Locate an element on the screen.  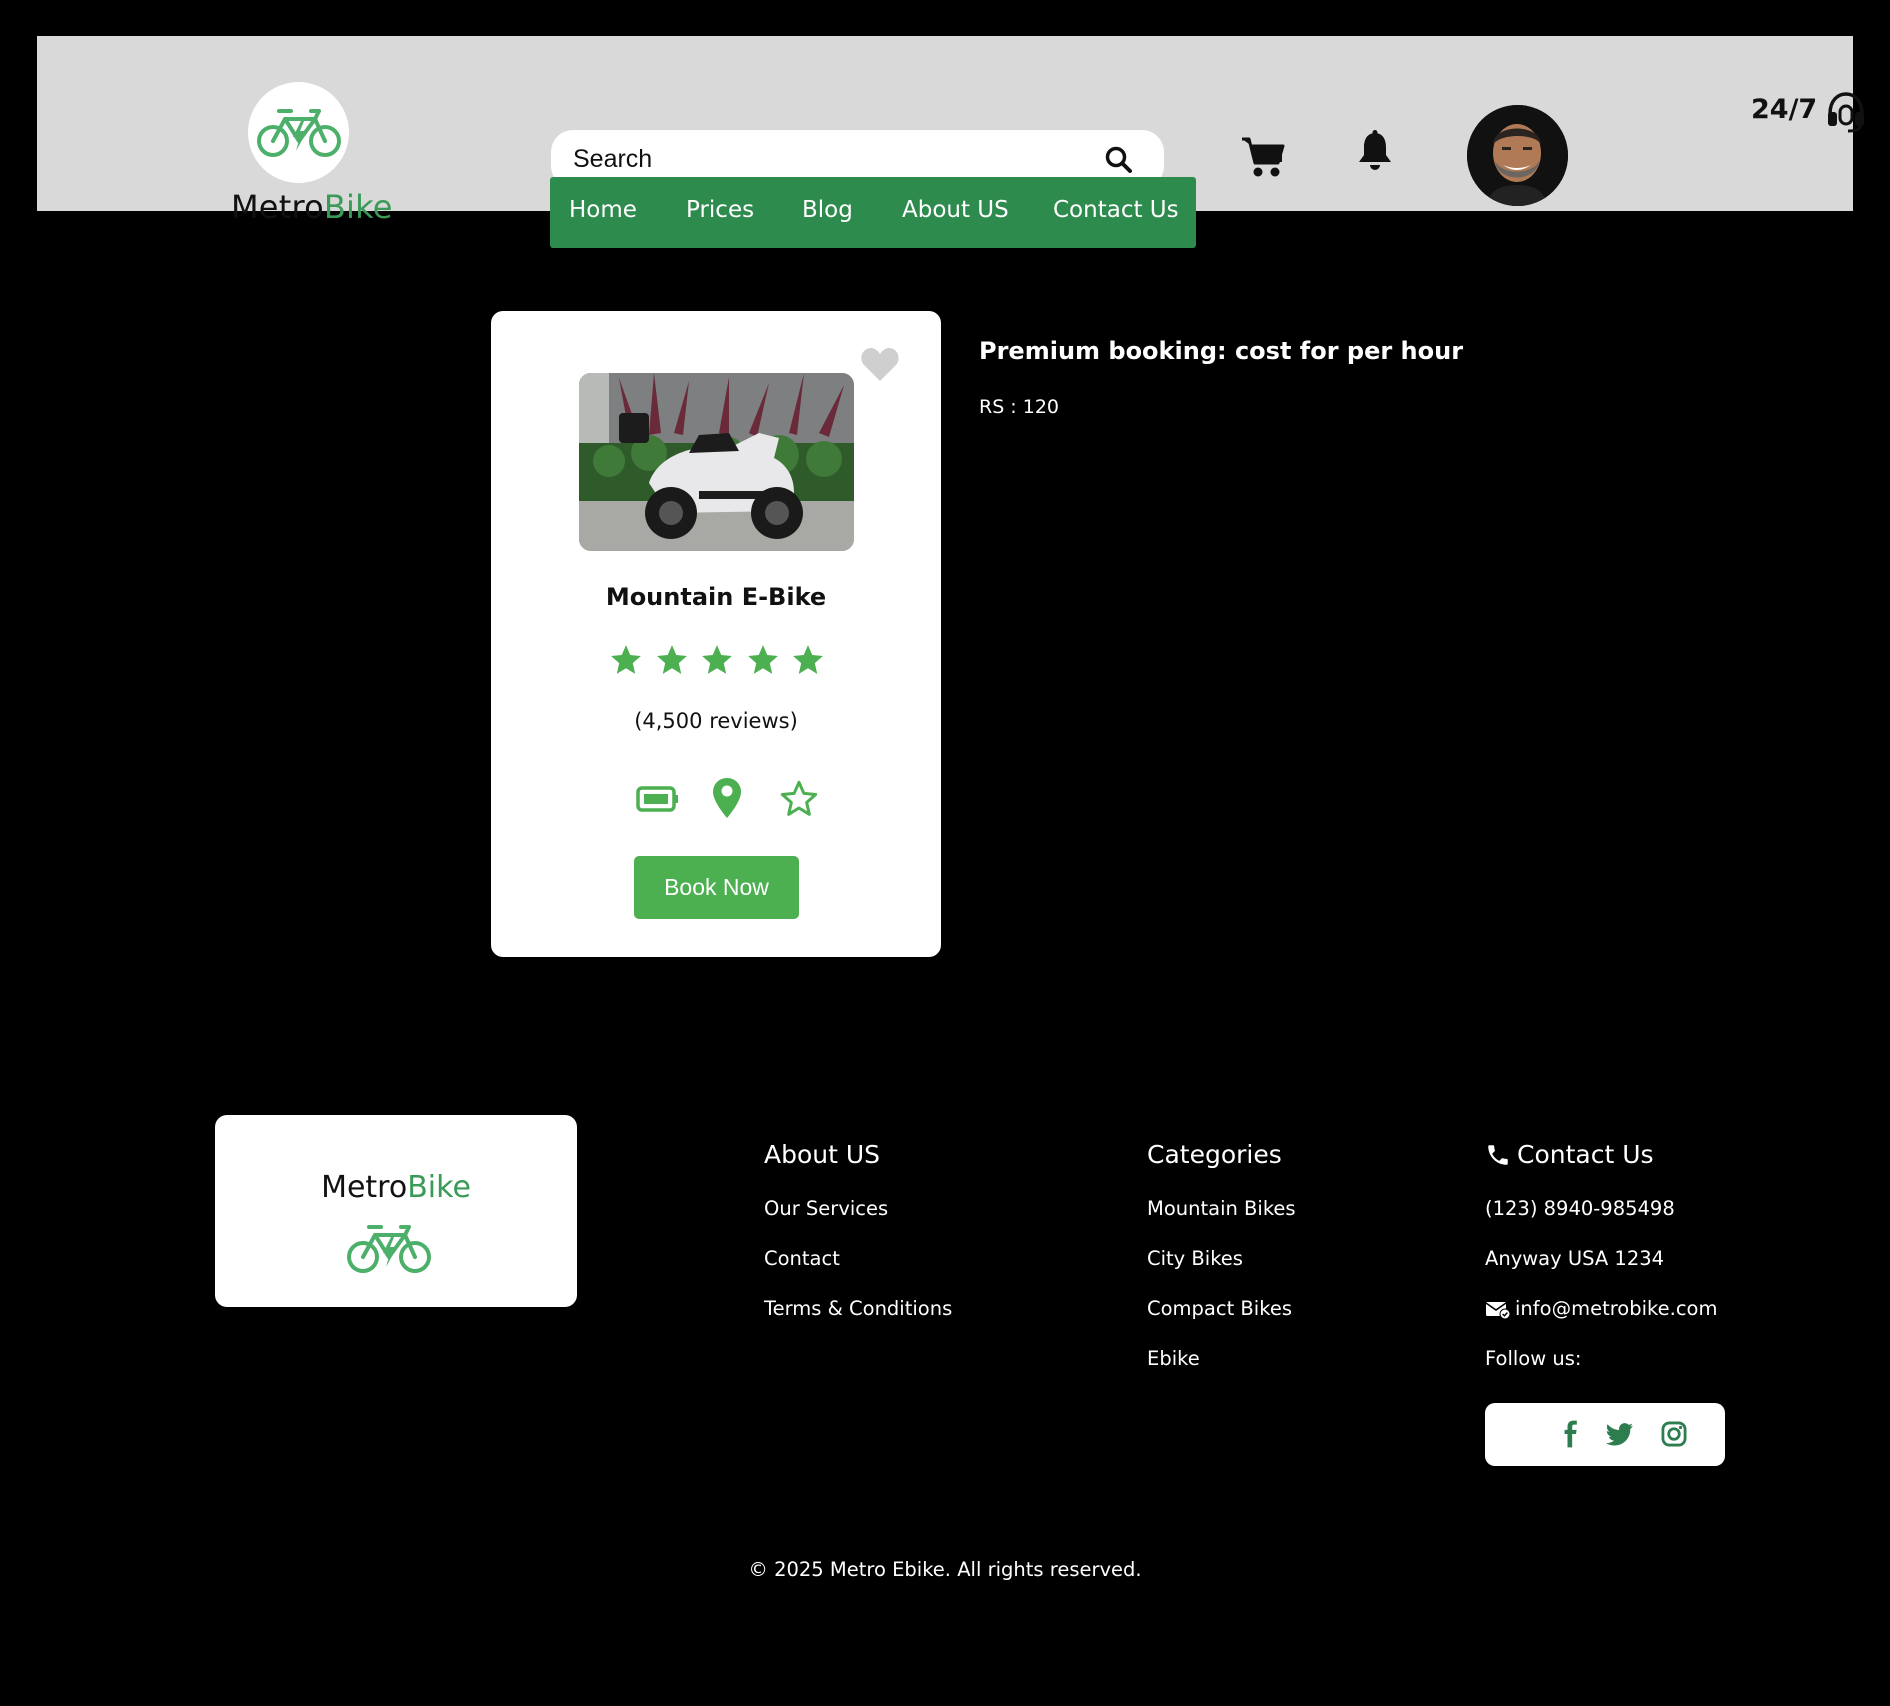
nav-item-prices: Prices is located at coordinates (720, 210).